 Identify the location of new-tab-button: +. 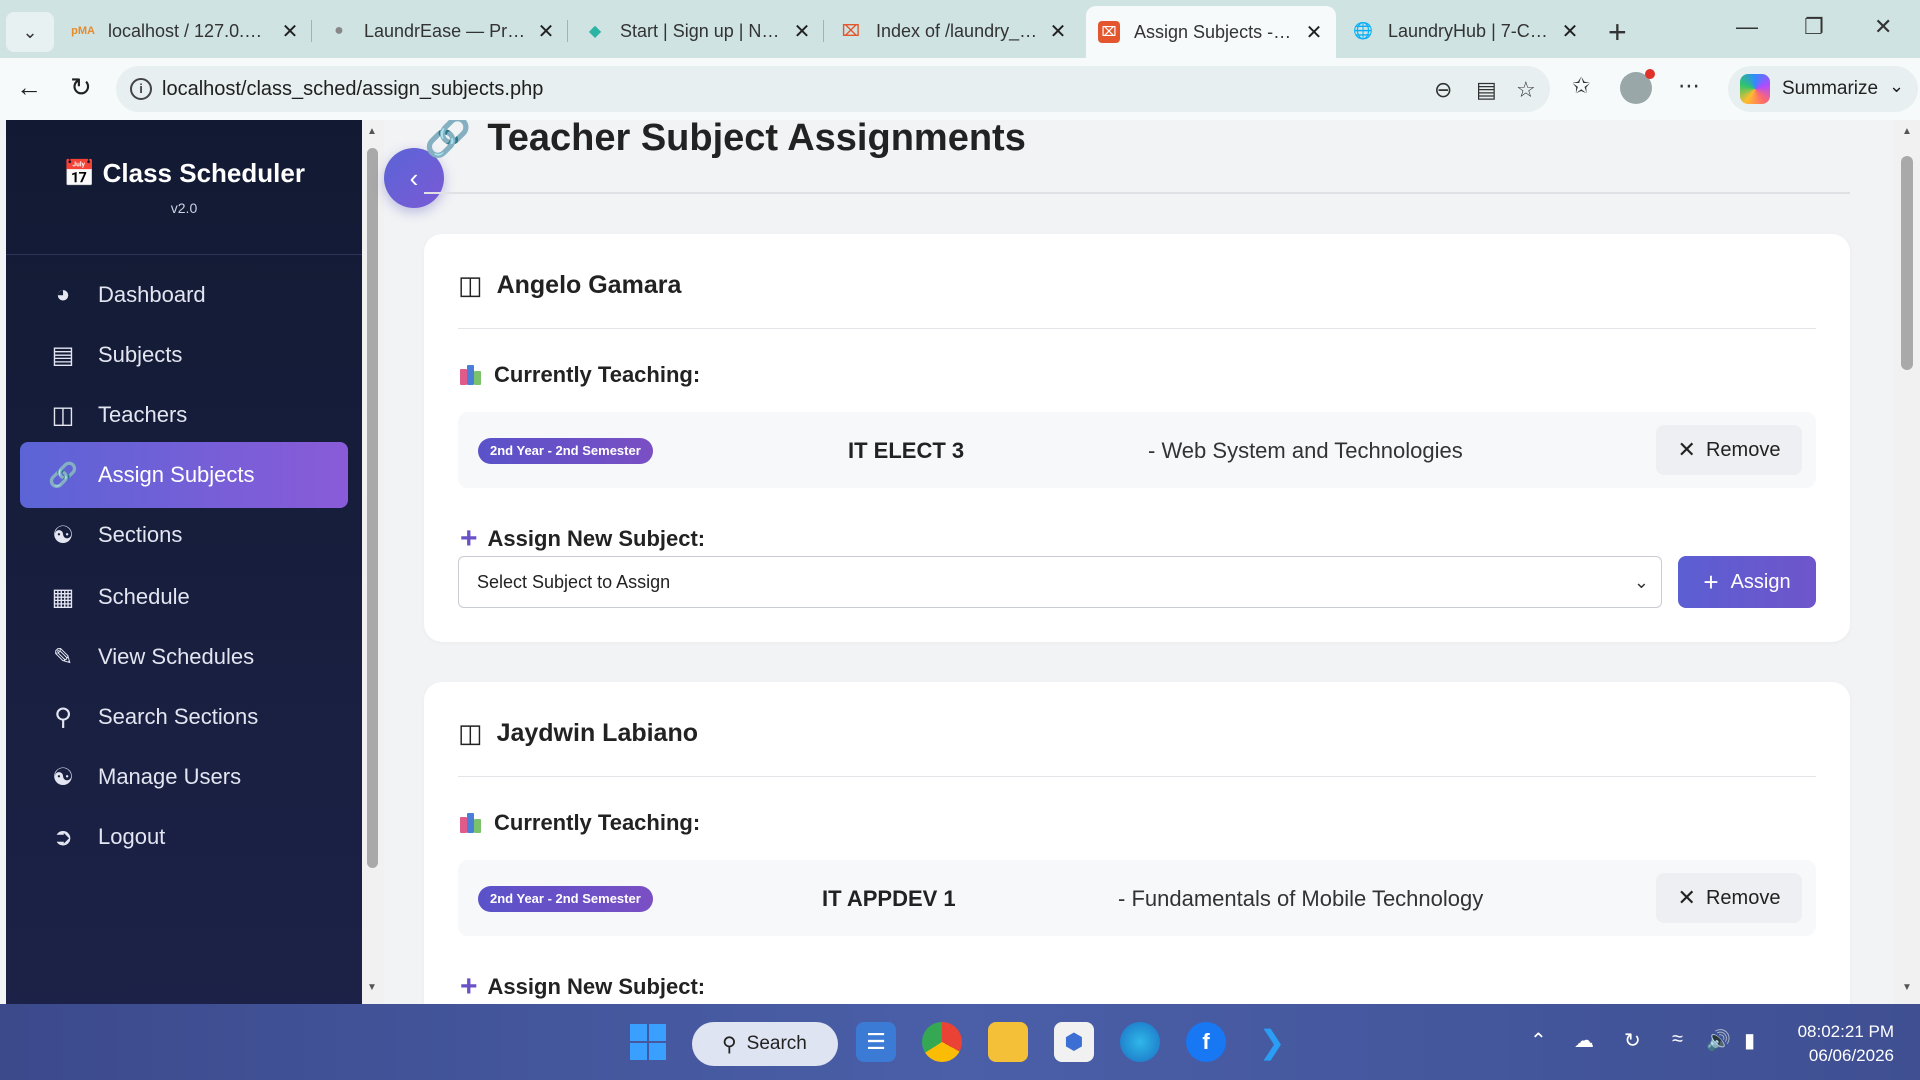
(1617, 32).